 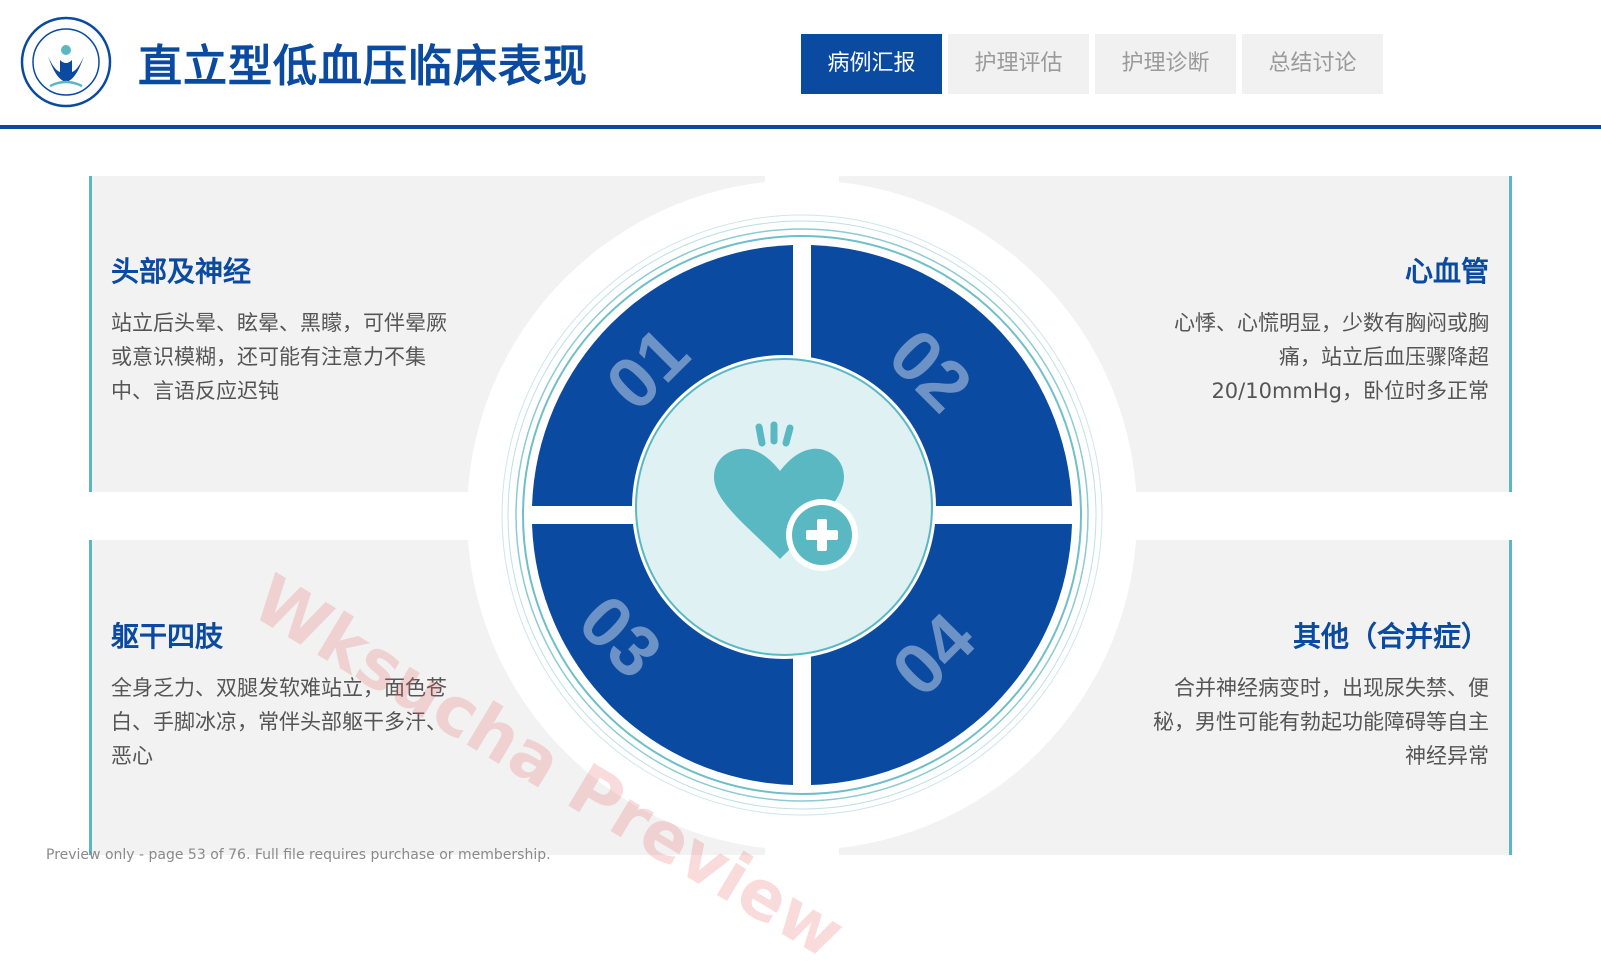 What do you see at coordinates (1321, 722) in the screenshot?
I see `section-text: 合并神经病变时，出现尿失禁、便秘，男性可能有勃起功能障碍等自主神经异常` at bounding box center [1321, 722].